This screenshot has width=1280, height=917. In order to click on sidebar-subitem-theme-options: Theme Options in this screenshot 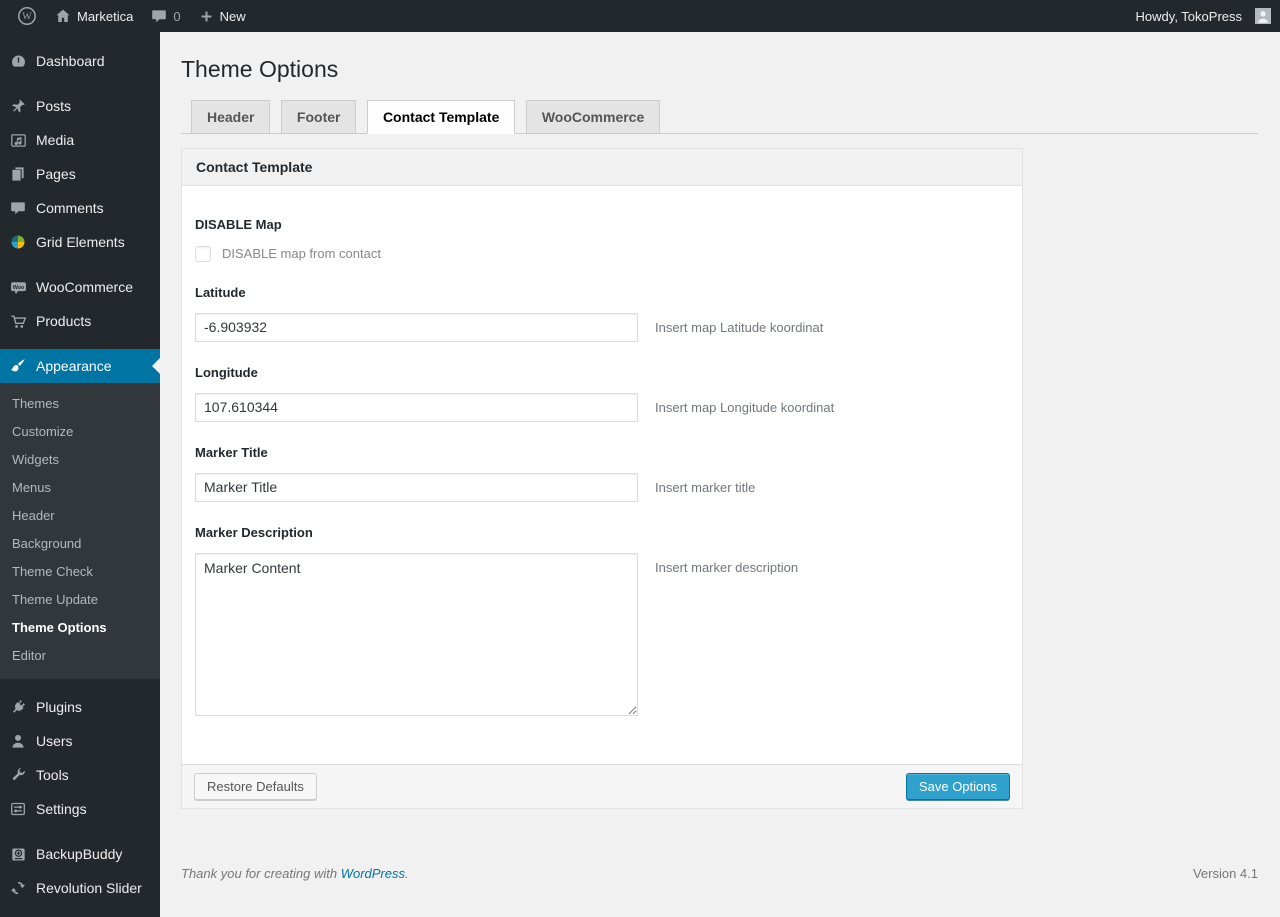, I will do `click(80, 628)`.